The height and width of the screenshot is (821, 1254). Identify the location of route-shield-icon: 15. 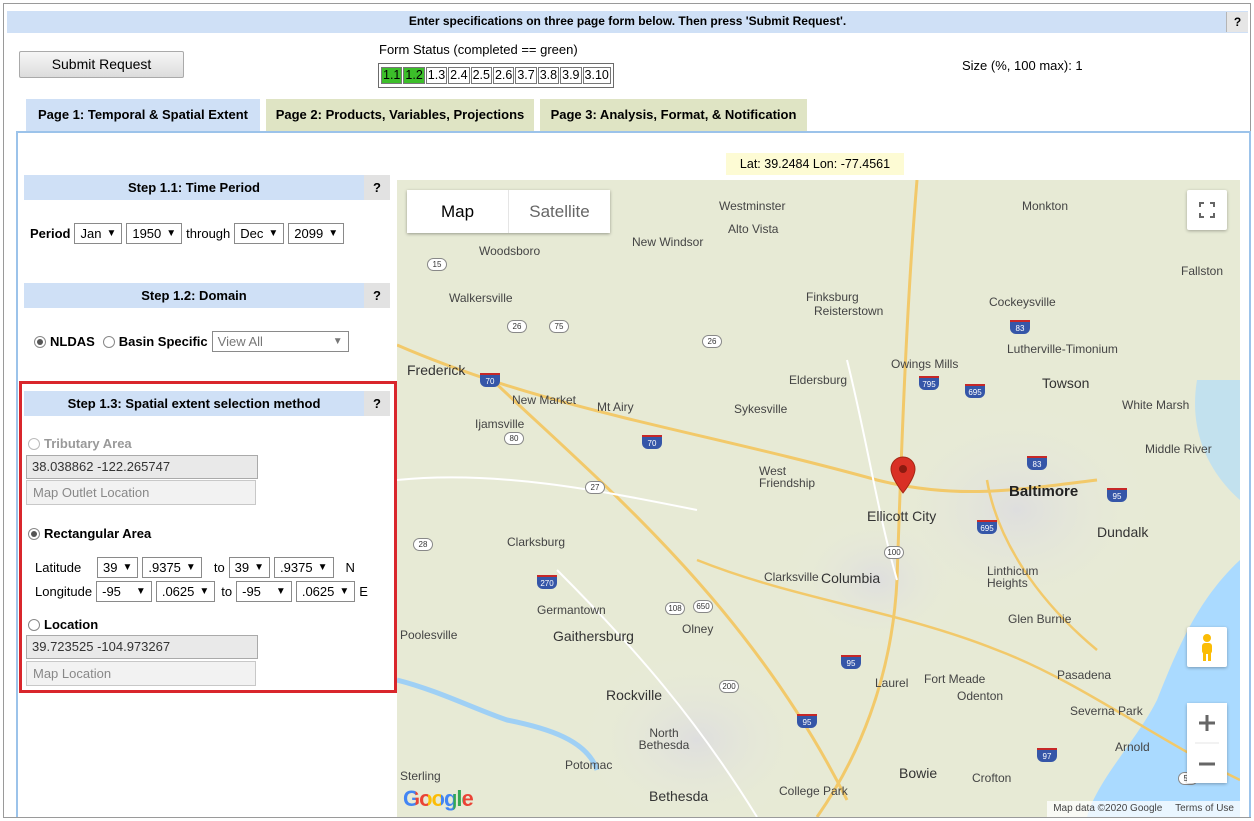
(437, 264).